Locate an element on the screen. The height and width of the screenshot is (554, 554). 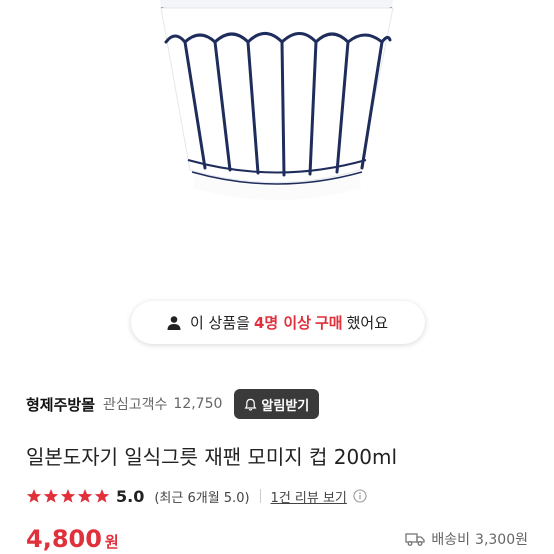
bell-plus-icon is located at coordinates (250, 404).